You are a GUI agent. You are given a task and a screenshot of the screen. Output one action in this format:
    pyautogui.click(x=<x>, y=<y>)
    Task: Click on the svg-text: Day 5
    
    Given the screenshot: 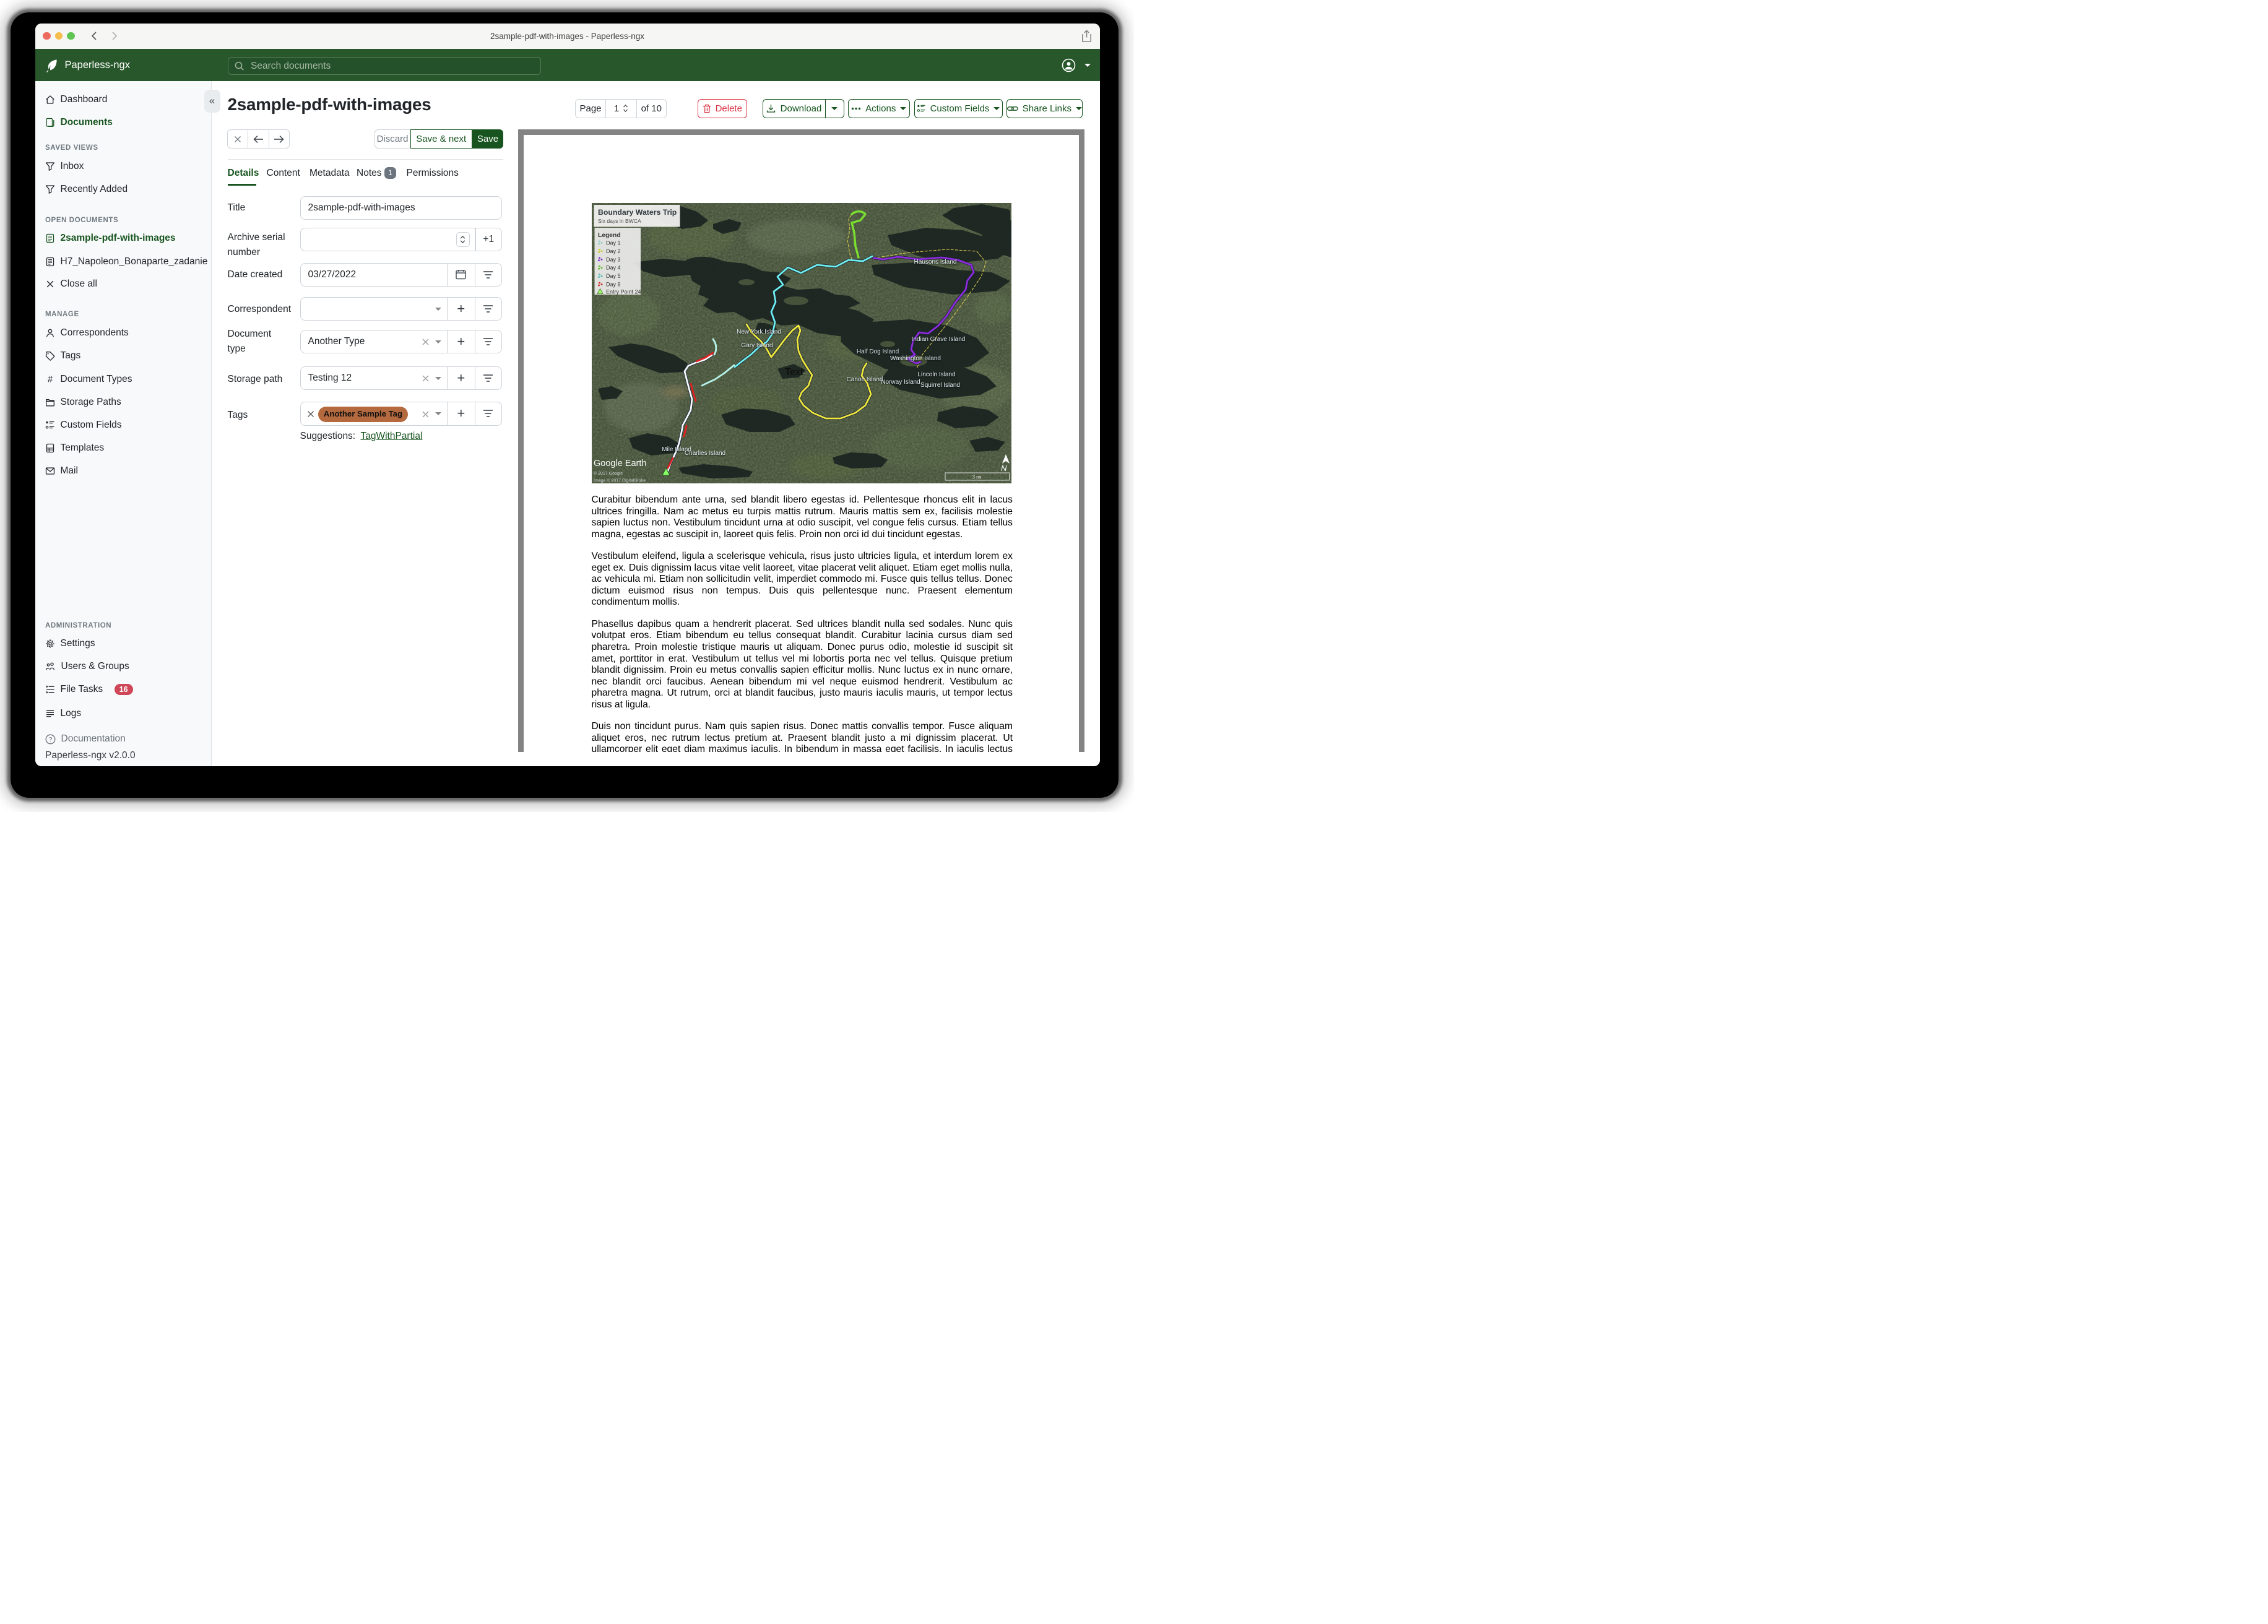 What is the action you would take?
    pyautogui.click(x=613, y=276)
    